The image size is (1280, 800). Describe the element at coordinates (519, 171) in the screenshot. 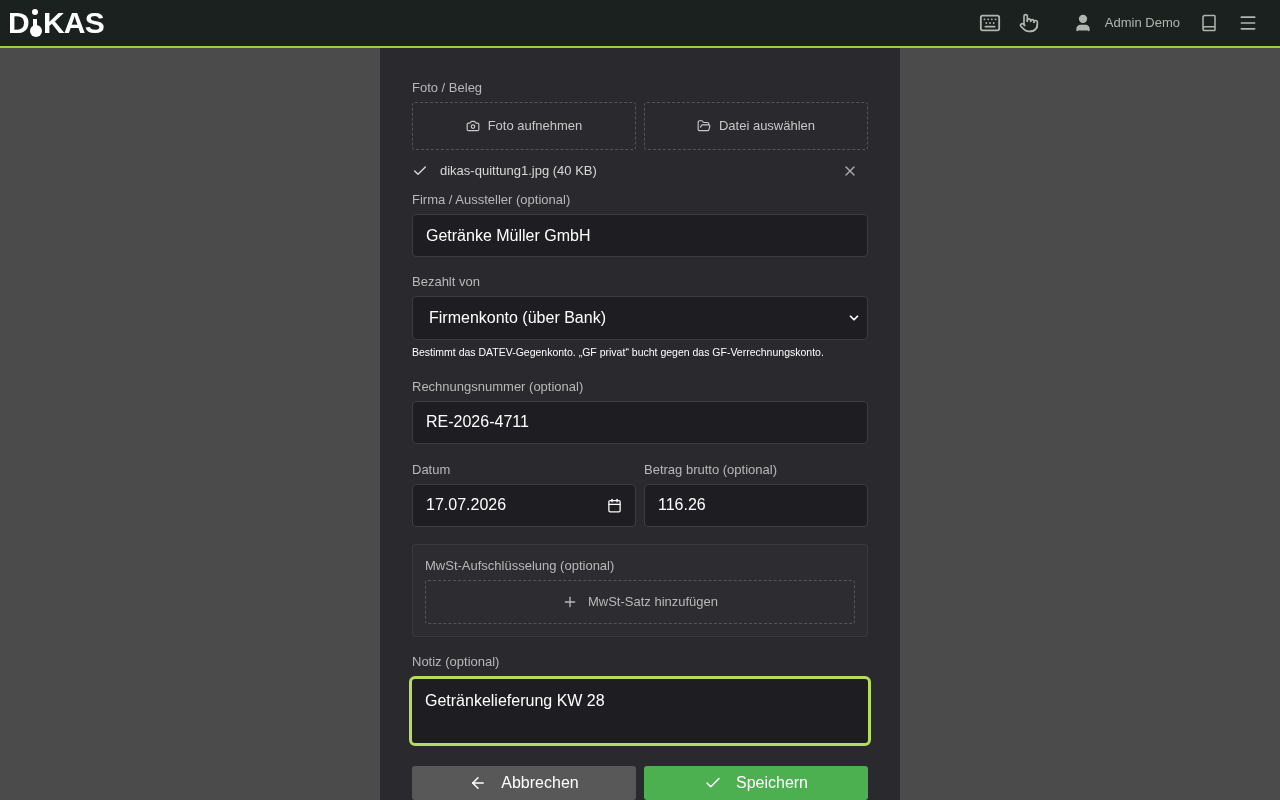

I see `file-name: dikas-quittung1.jpg (40 KB)` at that location.